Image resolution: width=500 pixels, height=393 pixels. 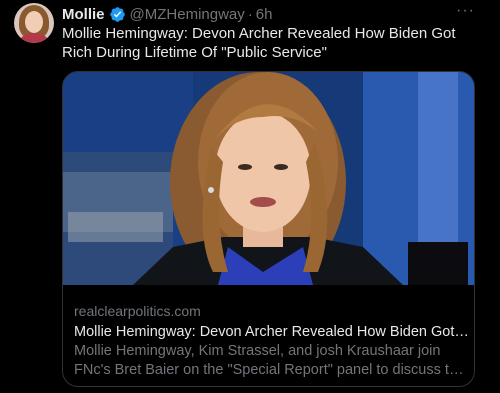 What do you see at coordinates (117, 14) in the screenshot?
I see `verified-badge-icon` at bounding box center [117, 14].